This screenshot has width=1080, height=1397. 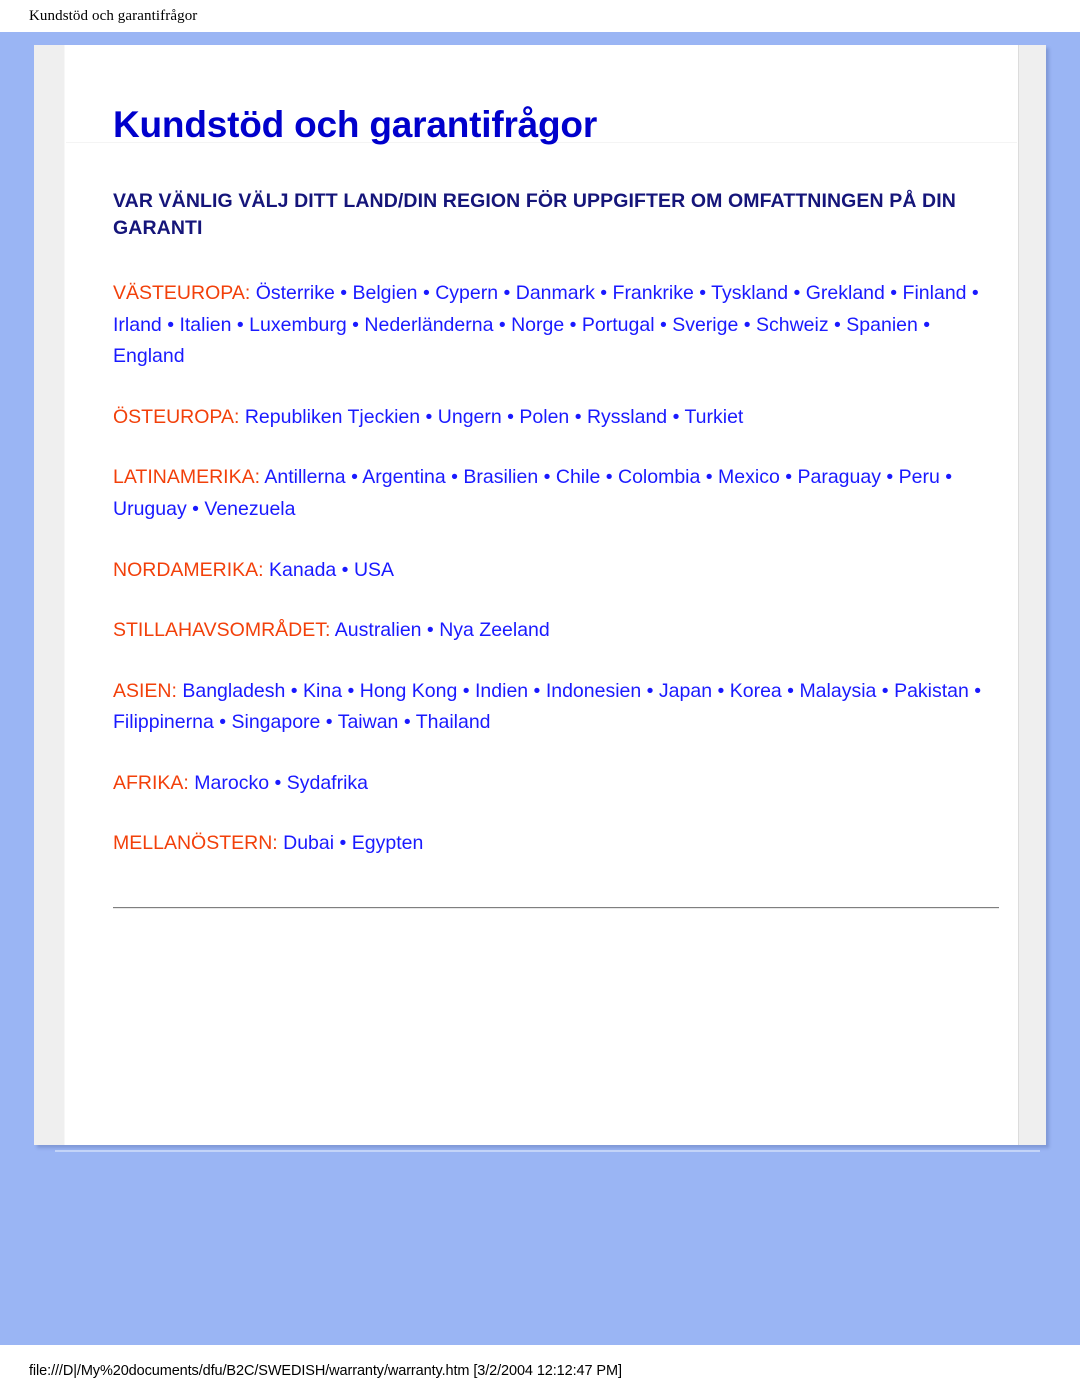 I want to click on country-link: Spanien, so click(x=882, y=325).